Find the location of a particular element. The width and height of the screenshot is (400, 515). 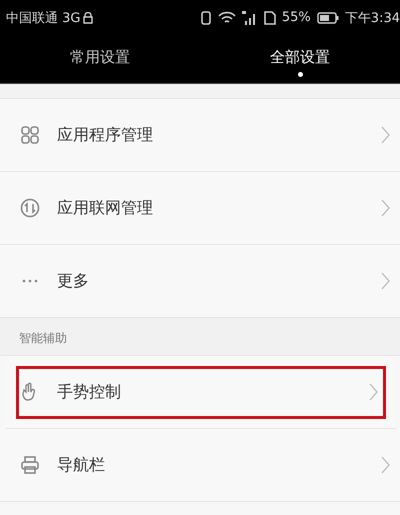

lock-icon is located at coordinates (88, 18).